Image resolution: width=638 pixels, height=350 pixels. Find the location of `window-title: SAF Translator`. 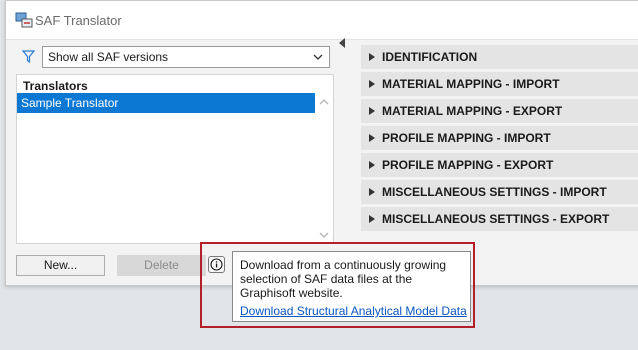

window-title: SAF Translator is located at coordinates (78, 20).